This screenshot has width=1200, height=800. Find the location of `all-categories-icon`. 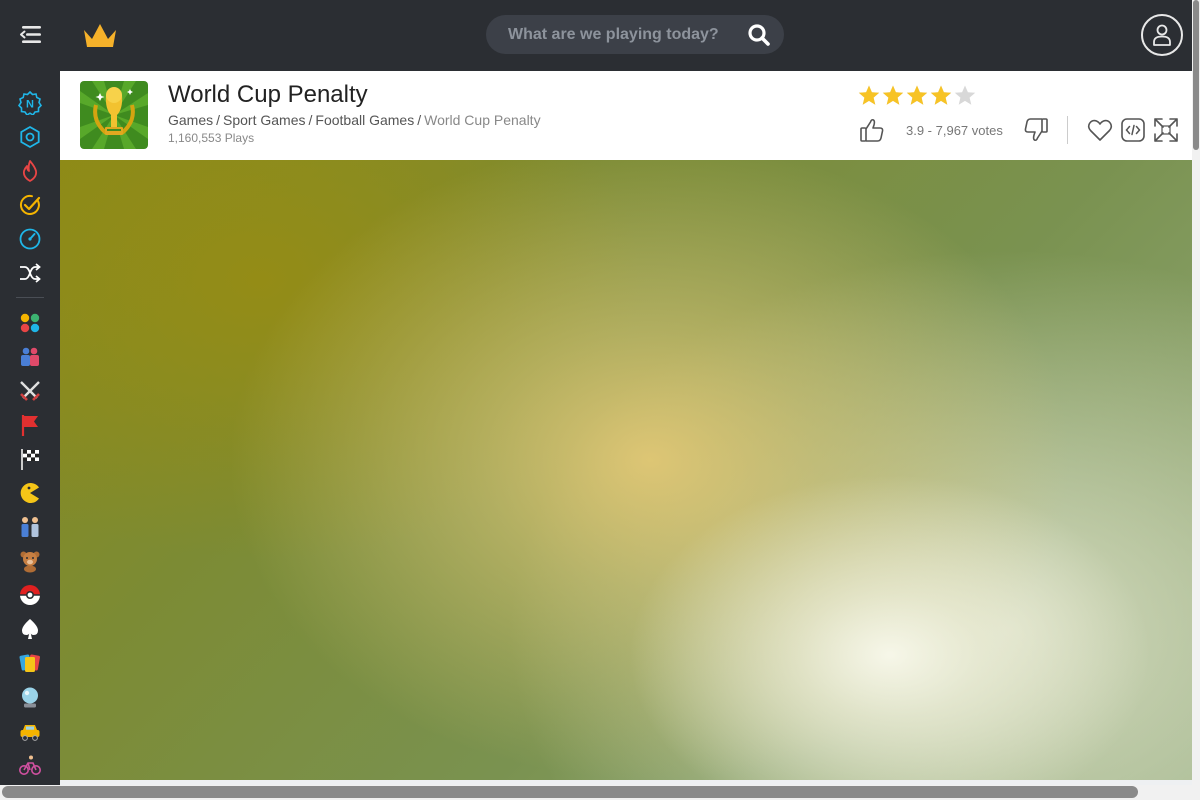

all-categories-icon is located at coordinates (30, 323).